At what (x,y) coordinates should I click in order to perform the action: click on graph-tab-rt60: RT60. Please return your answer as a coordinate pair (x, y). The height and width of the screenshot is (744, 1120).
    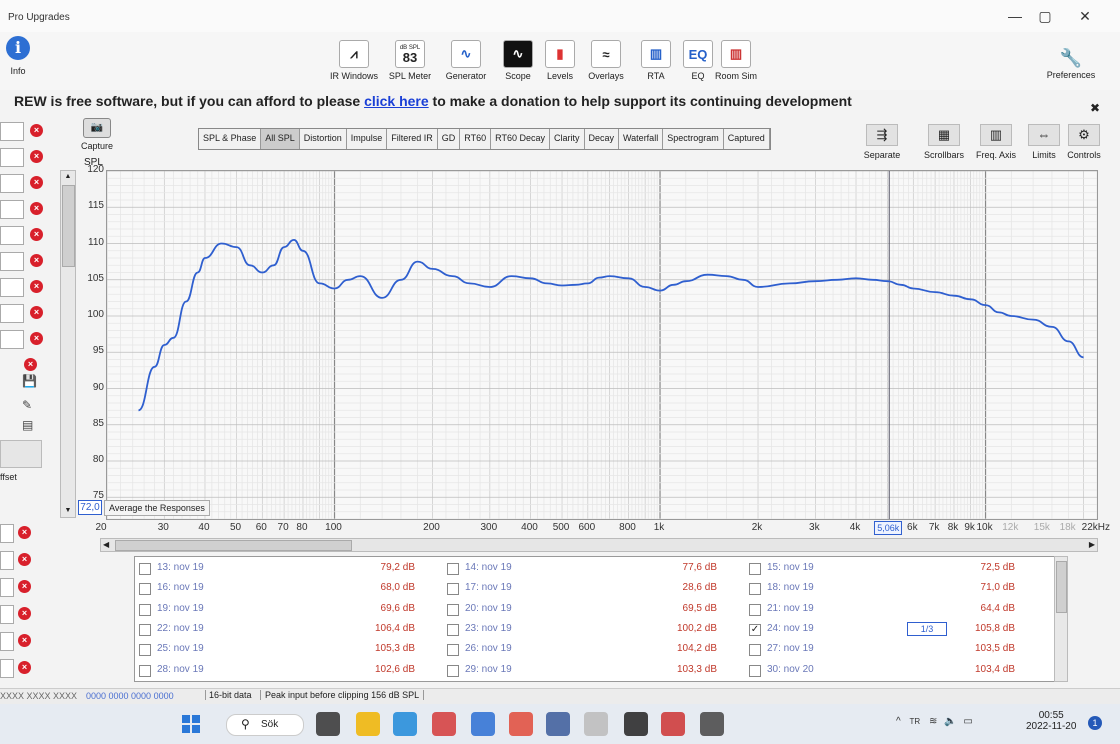
    Looking at the image, I should click on (476, 139).